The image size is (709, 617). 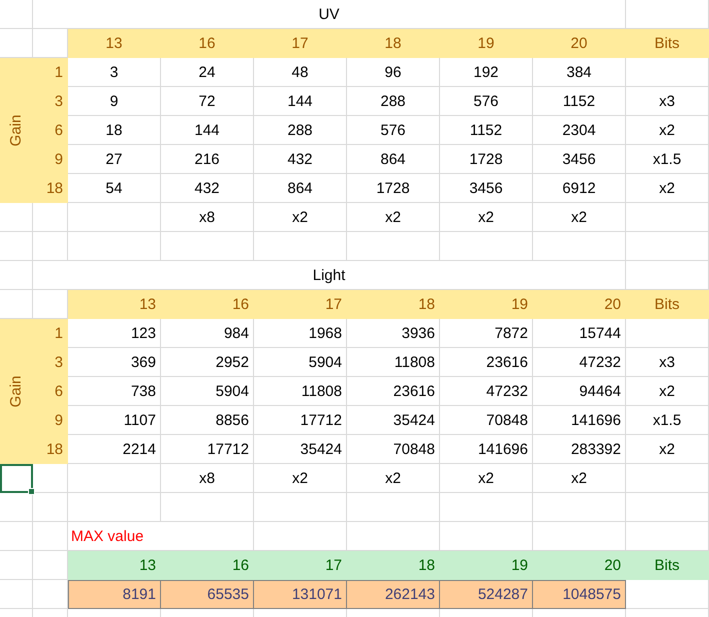 What do you see at coordinates (114, 130) in the screenshot?
I see `table-cell: 18` at bounding box center [114, 130].